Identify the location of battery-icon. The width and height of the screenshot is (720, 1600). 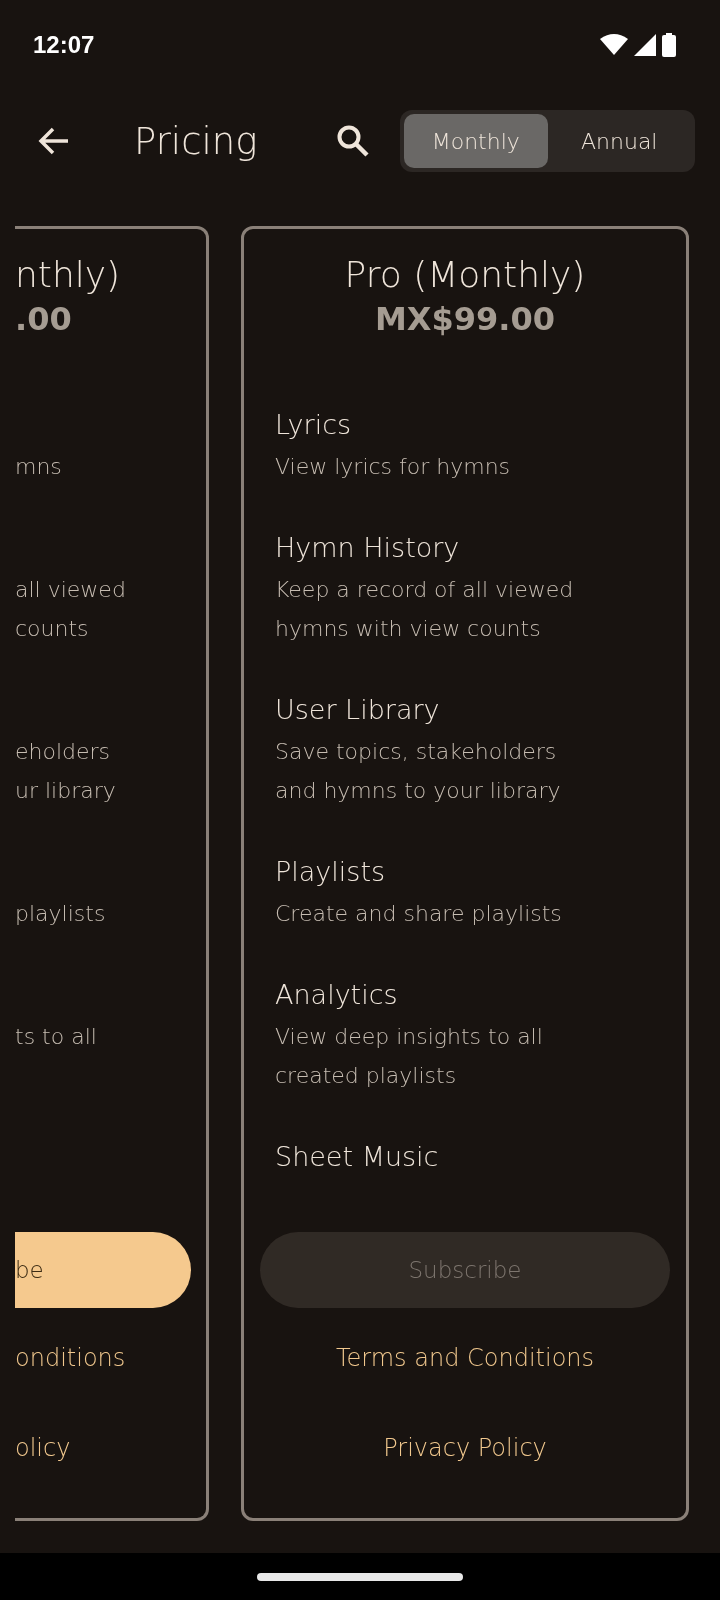
(669, 45).